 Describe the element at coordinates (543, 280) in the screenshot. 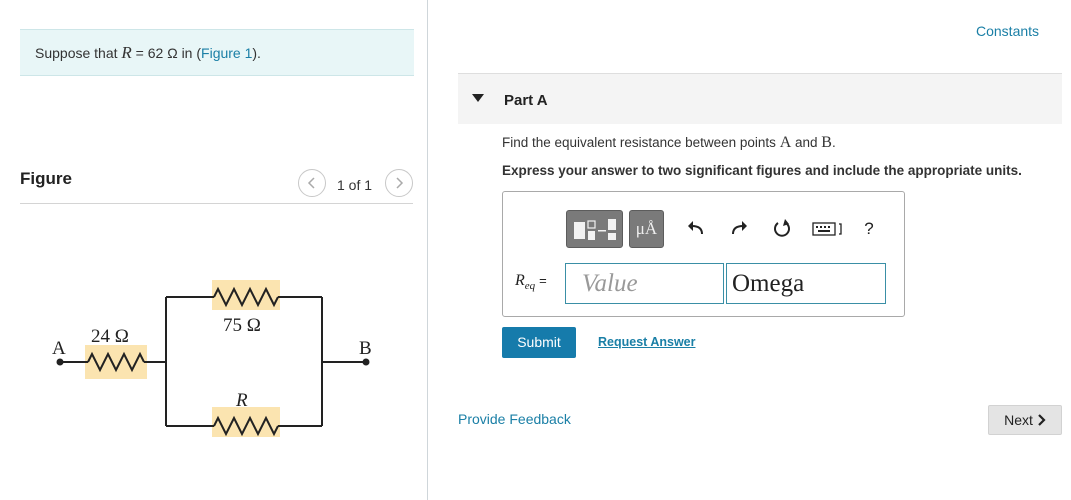

I see `answer-equals: =` at that location.